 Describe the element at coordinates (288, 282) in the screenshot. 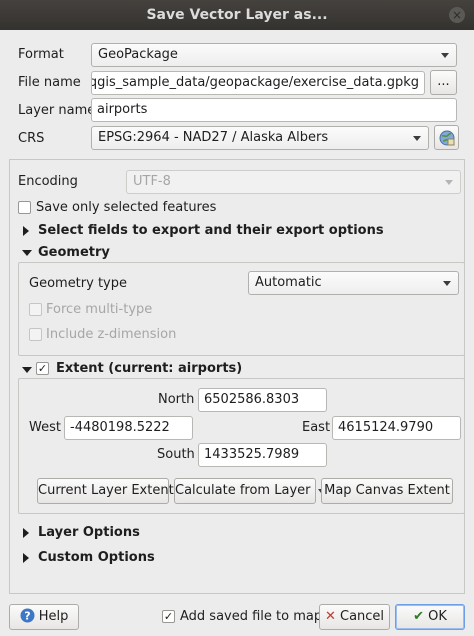

I see `geometry-type-value: Automatic` at that location.